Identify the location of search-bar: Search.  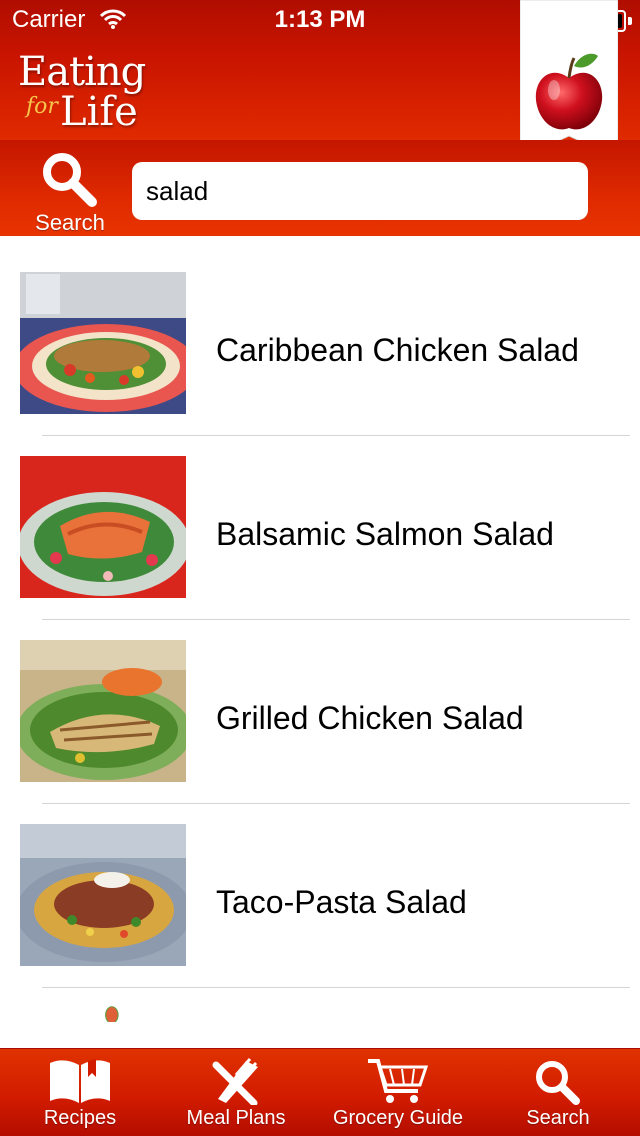
(320, 188).